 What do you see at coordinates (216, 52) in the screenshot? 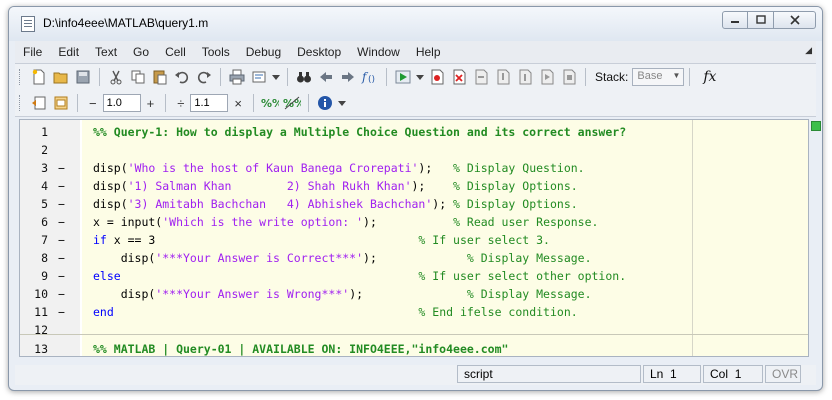
I see `menu-tools: Tools` at bounding box center [216, 52].